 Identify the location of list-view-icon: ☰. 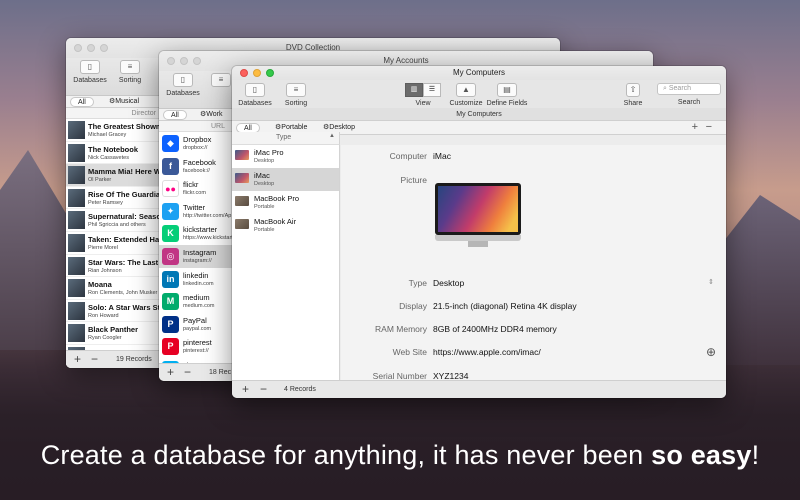
(432, 90).